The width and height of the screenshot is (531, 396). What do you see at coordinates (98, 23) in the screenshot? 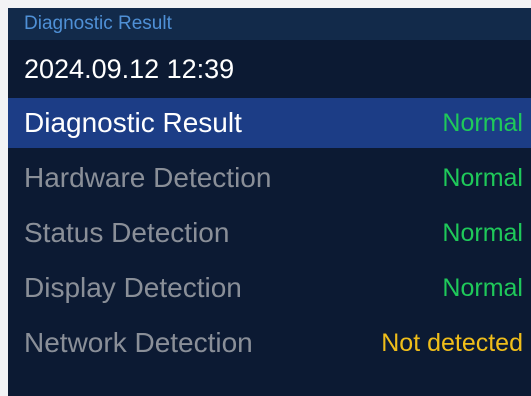
I see `header-title: Diagnostic Result` at bounding box center [98, 23].